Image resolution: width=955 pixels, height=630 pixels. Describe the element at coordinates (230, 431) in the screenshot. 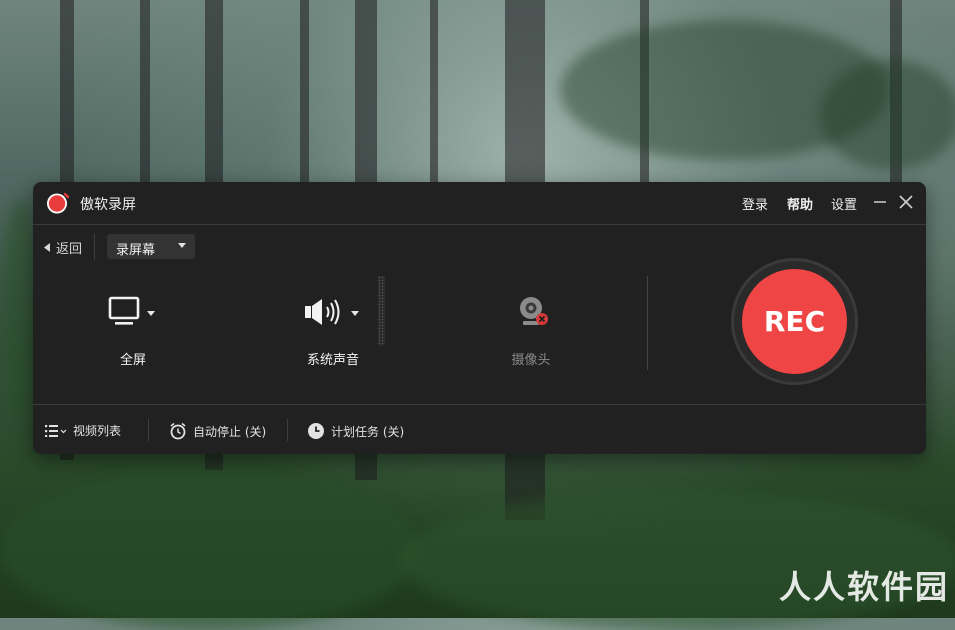

I see `auto-stop-label: 自动停止 (关)` at that location.